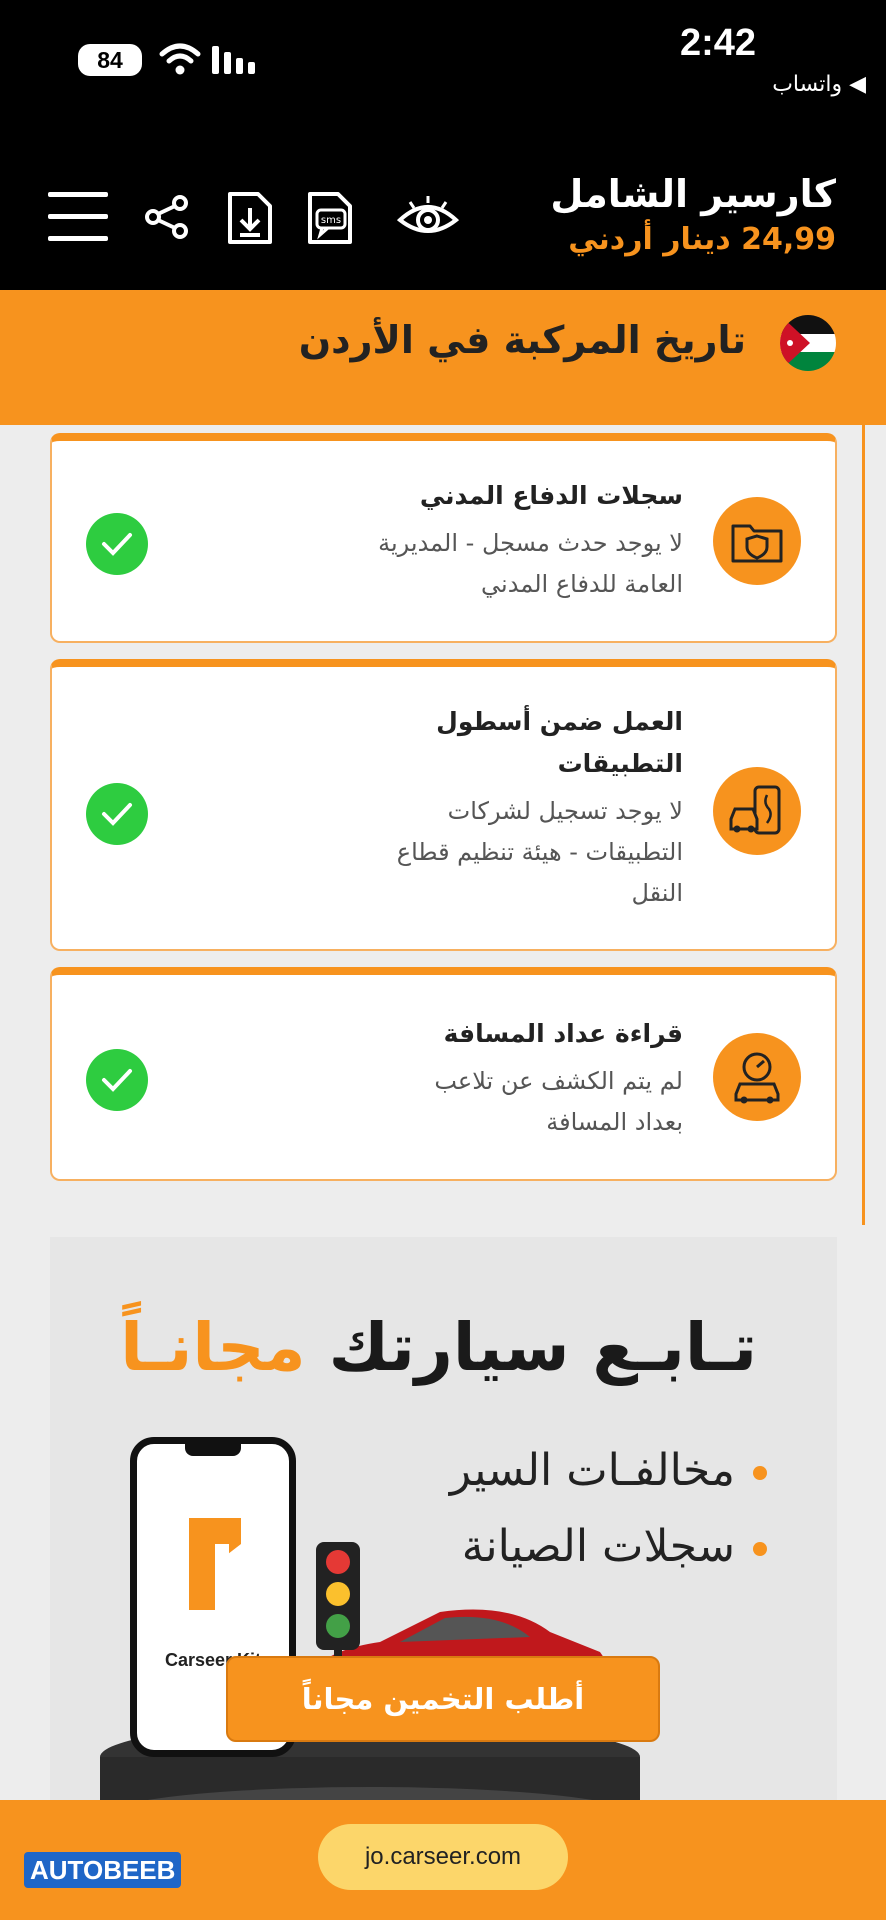 The height and width of the screenshot is (1920, 886). I want to click on odometer-car-icon, so click(757, 1077).